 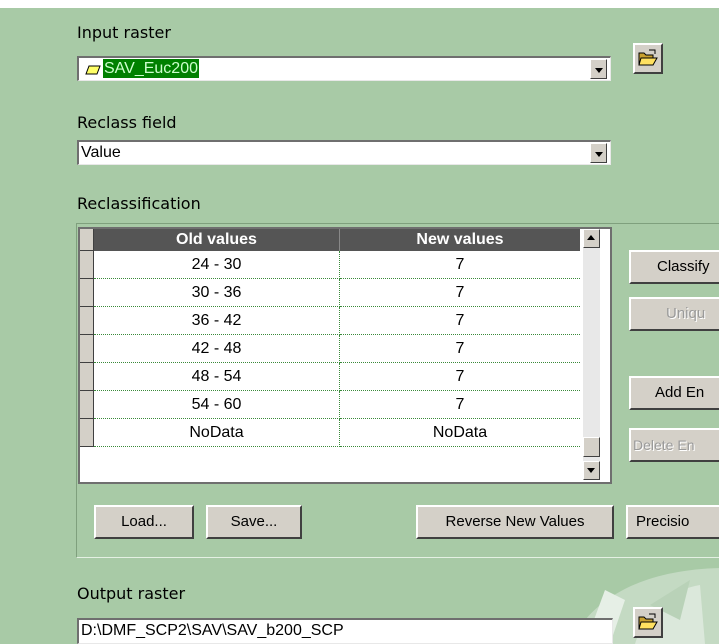 I want to click on raster-layer-icon, so click(x=93, y=72).